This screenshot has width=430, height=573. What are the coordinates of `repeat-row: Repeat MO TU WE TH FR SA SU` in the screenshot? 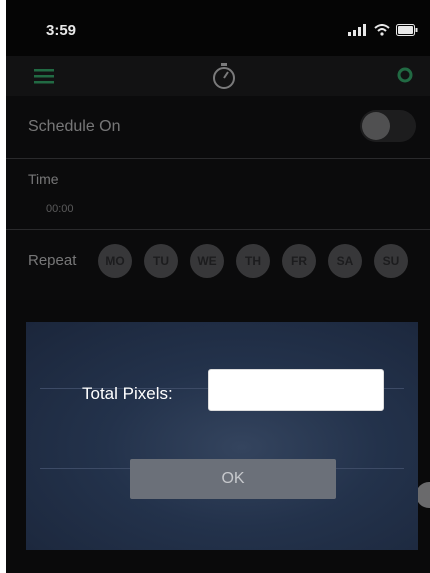 It's located at (218, 261).